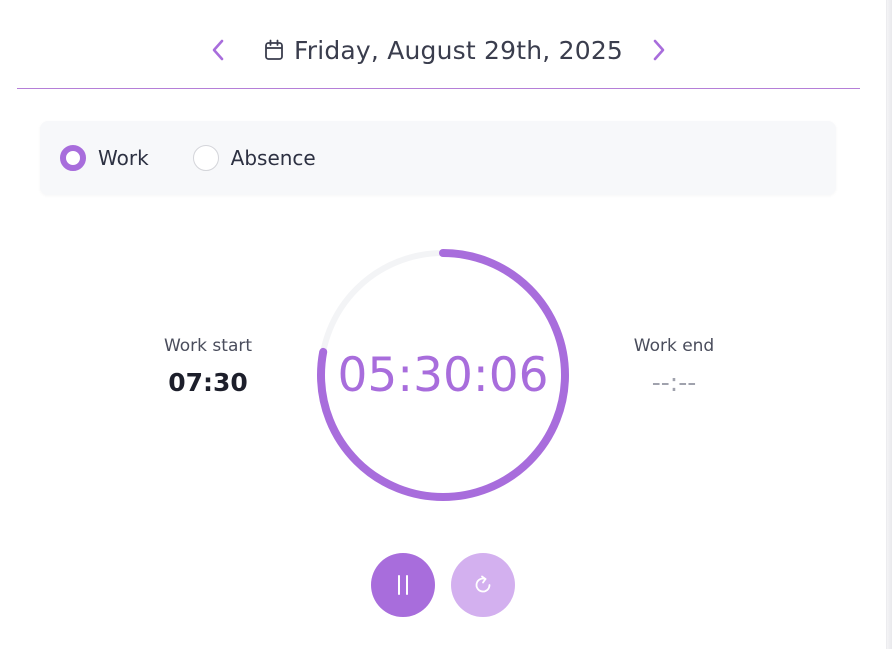 This screenshot has height=649, width=892. What do you see at coordinates (438, 158) in the screenshot?
I see `entry-type-selector: Work Absence` at bounding box center [438, 158].